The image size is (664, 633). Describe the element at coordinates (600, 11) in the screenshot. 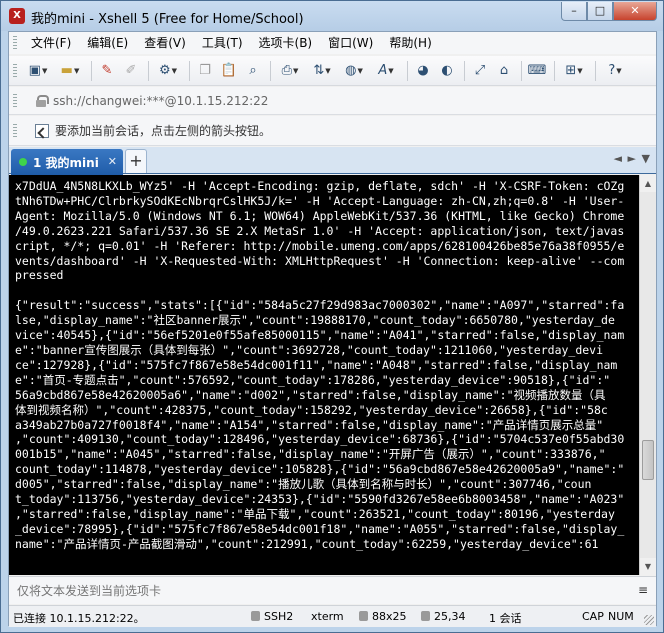

I see `maximize-button: □` at that location.